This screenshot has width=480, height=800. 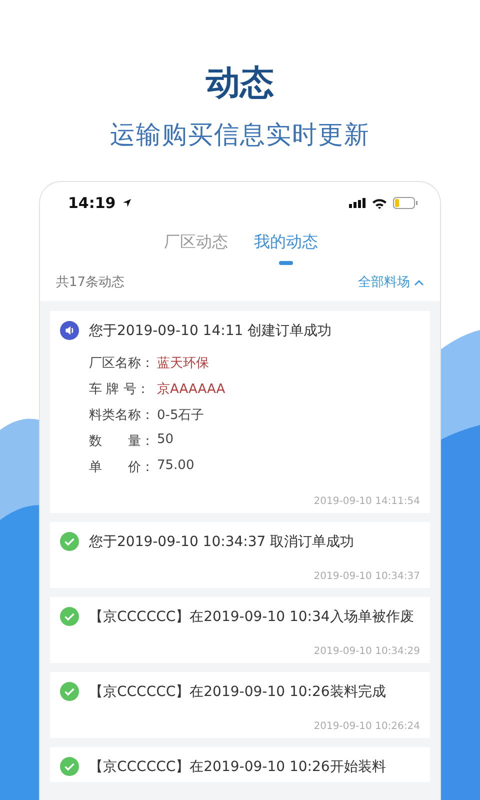 I want to click on field-label: 车 牌 号：, so click(x=119, y=389).